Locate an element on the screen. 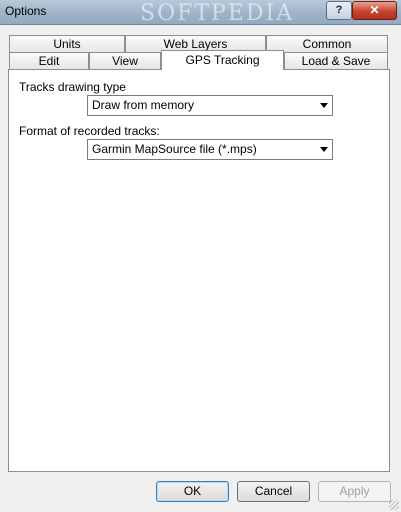  tracks-drawing-label: Tracks drawing type is located at coordinates (72, 87).